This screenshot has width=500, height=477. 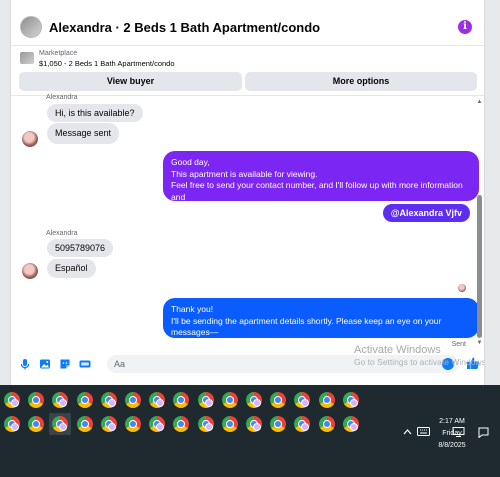 What do you see at coordinates (31, 27) in the screenshot?
I see `listing-thumbnail` at bounding box center [31, 27].